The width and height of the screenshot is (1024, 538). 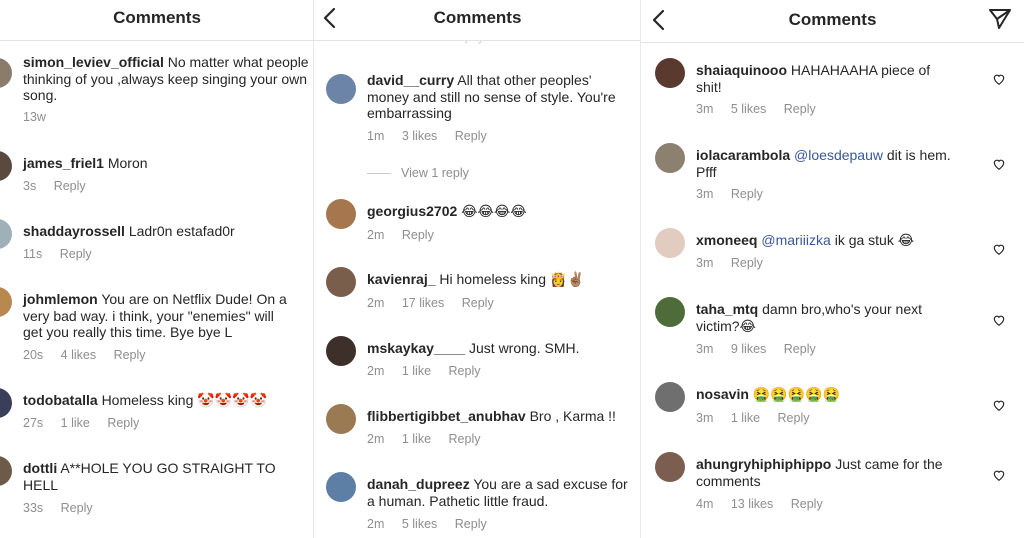 I want to click on comment-username: iolacarambola, so click(x=743, y=155).